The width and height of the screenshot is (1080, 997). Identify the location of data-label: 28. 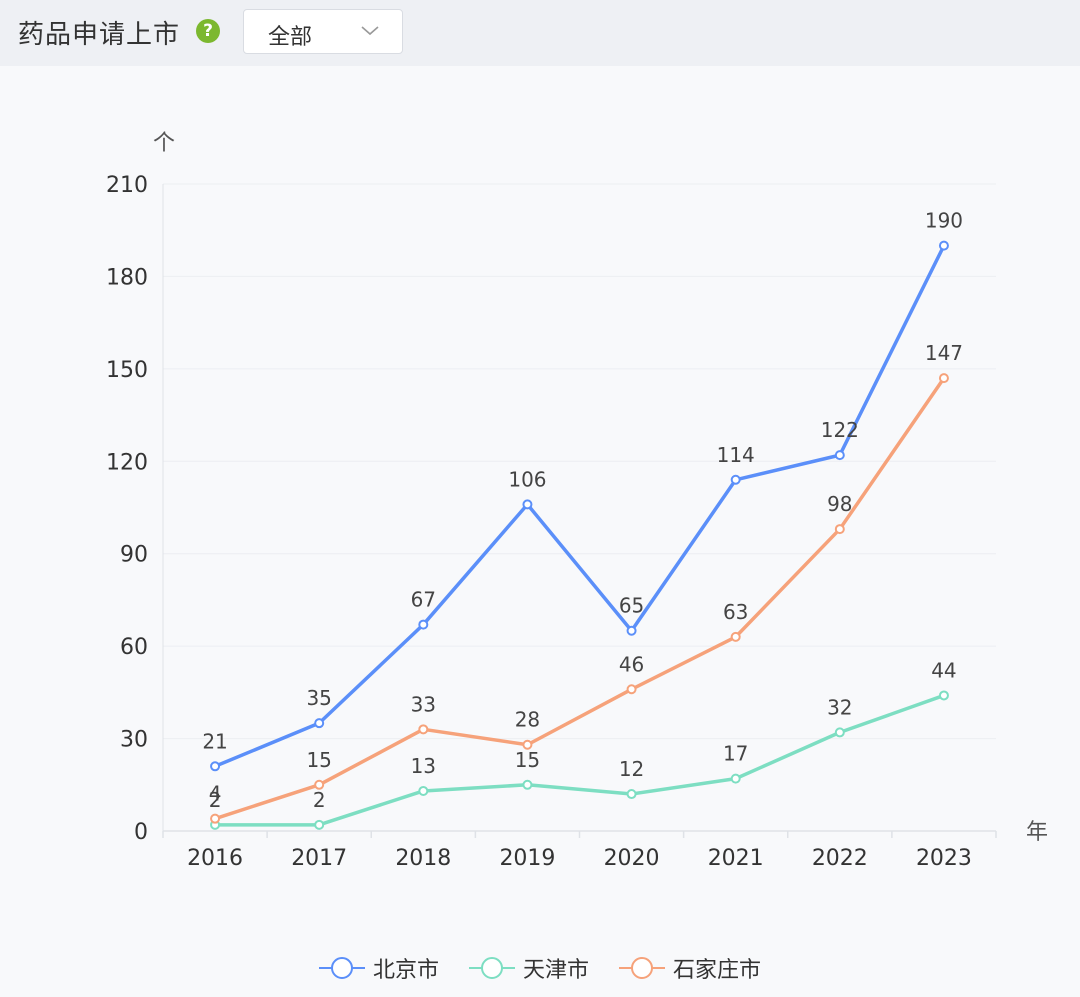
(527, 720).